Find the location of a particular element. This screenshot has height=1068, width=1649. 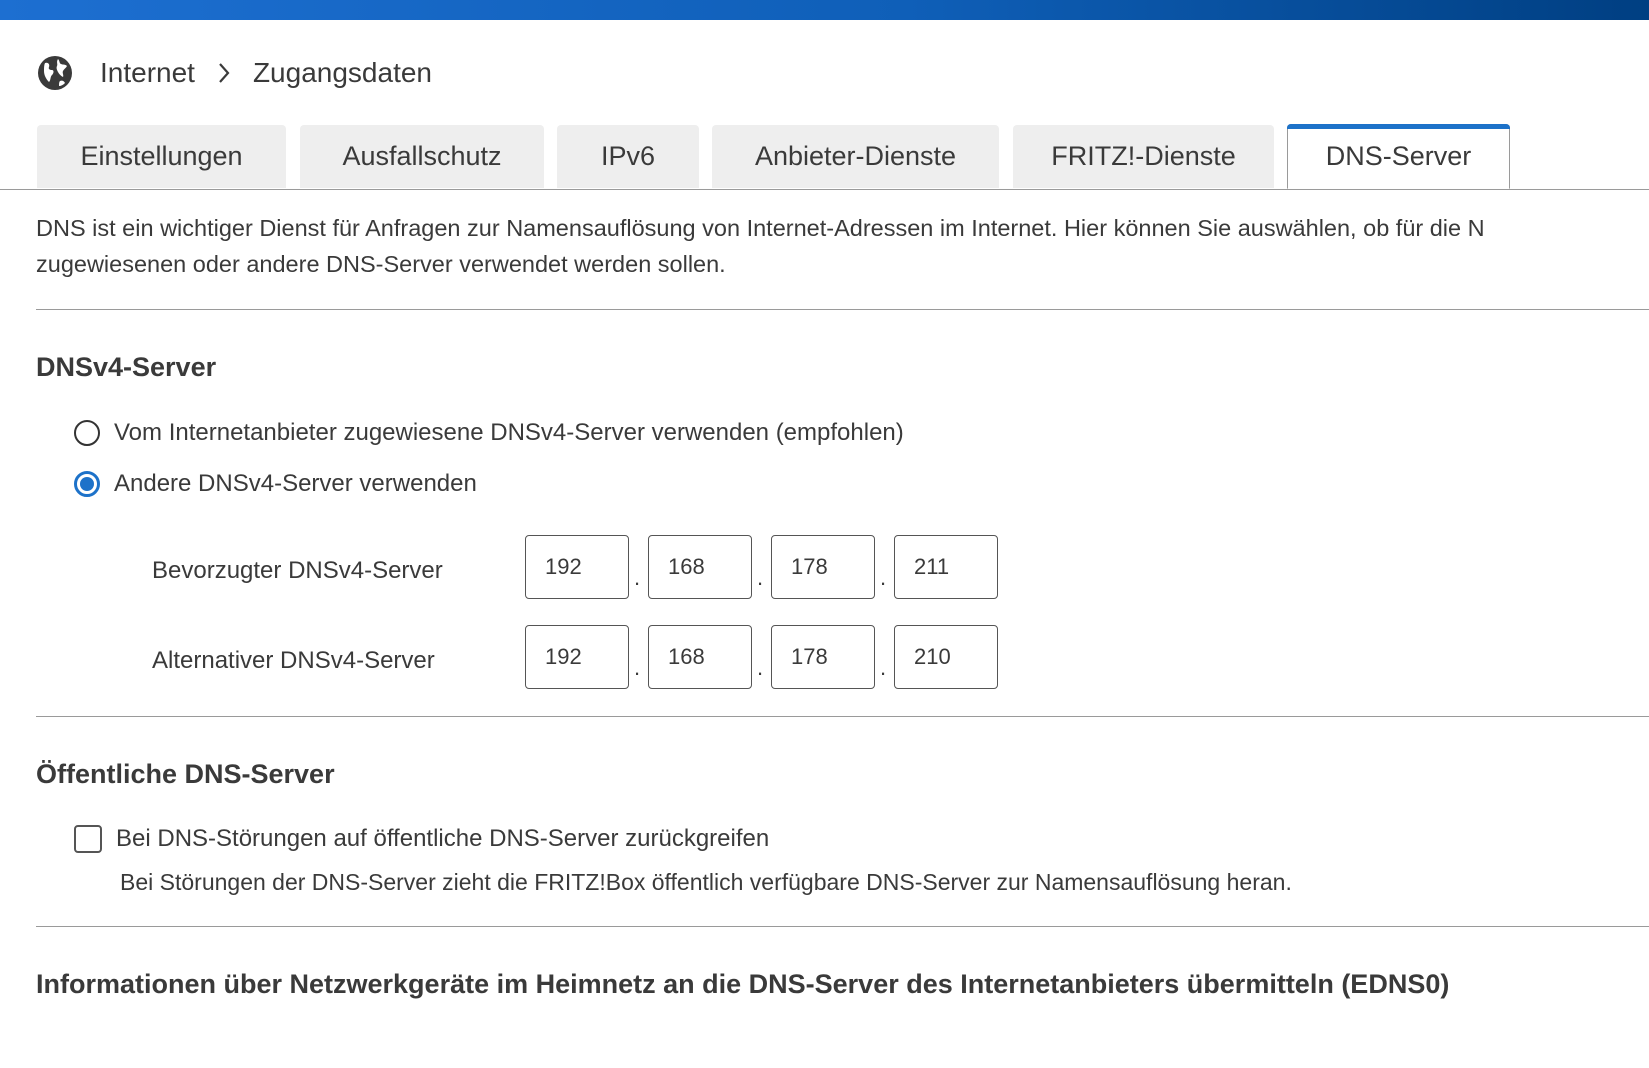

alternative-dns-octet-4: 210 is located at coordinates (946, 657).